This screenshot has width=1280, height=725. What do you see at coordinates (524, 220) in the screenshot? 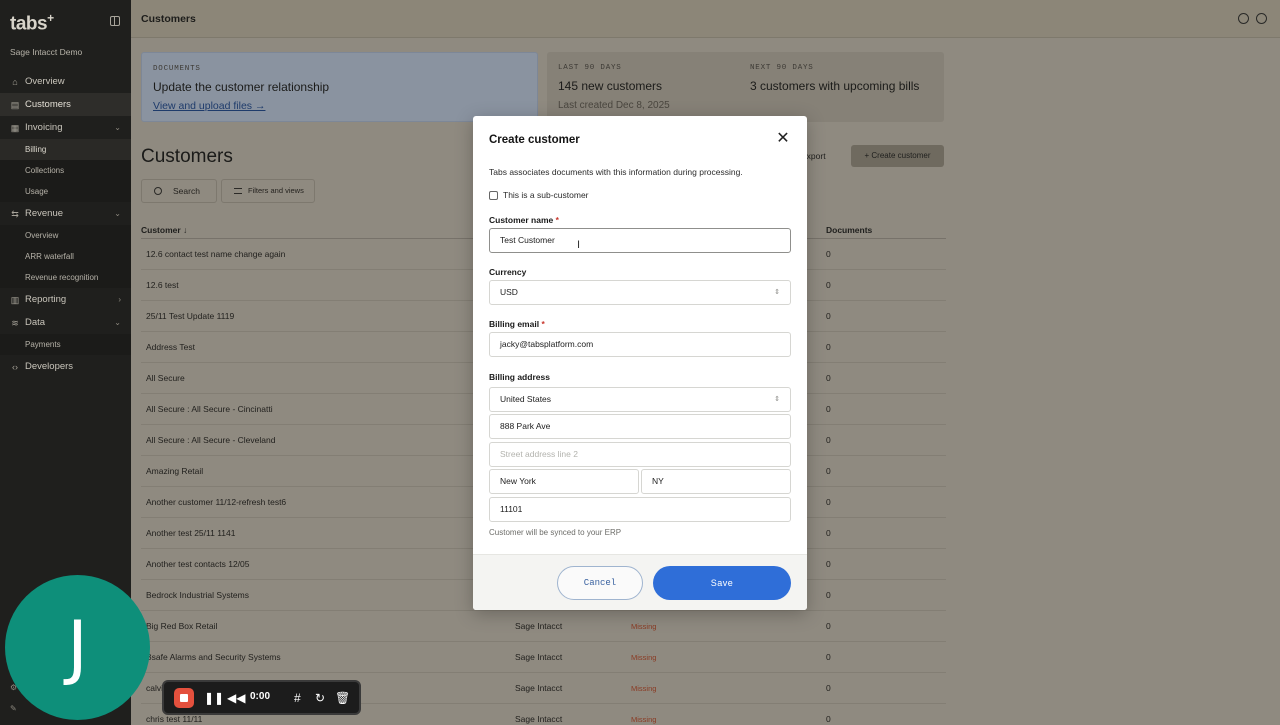
I see `customer-name-label: Customer name *` at bounding box center [524, 220].